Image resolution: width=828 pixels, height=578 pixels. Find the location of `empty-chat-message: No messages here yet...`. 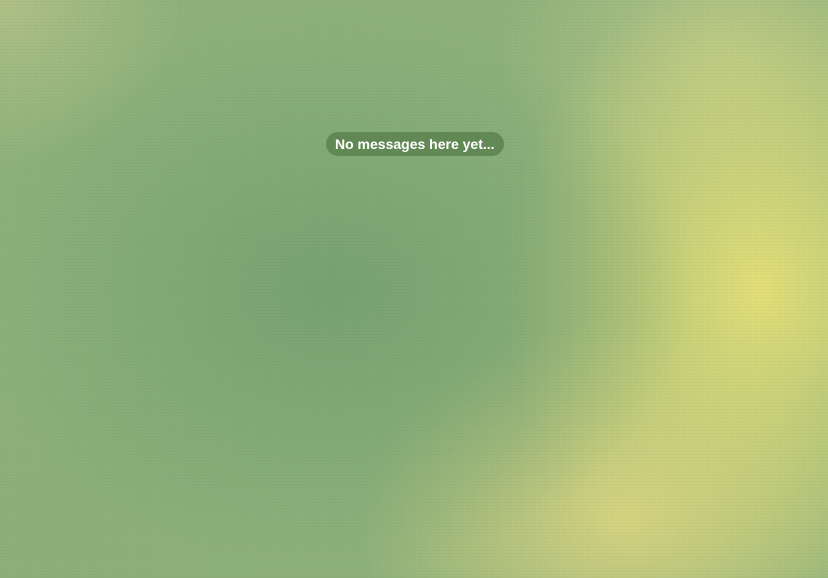

empty-chat-message: No messages here yet... is located at coordinates (415, 144).